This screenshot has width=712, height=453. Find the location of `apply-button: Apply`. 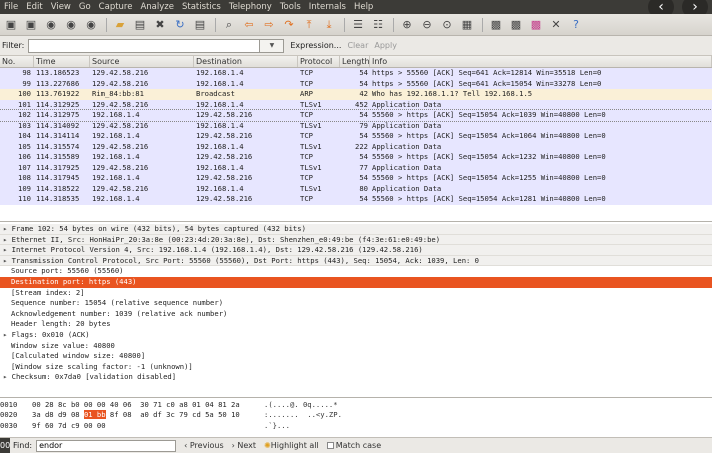

apply-button: Apply is located at coordinates (385, 45).